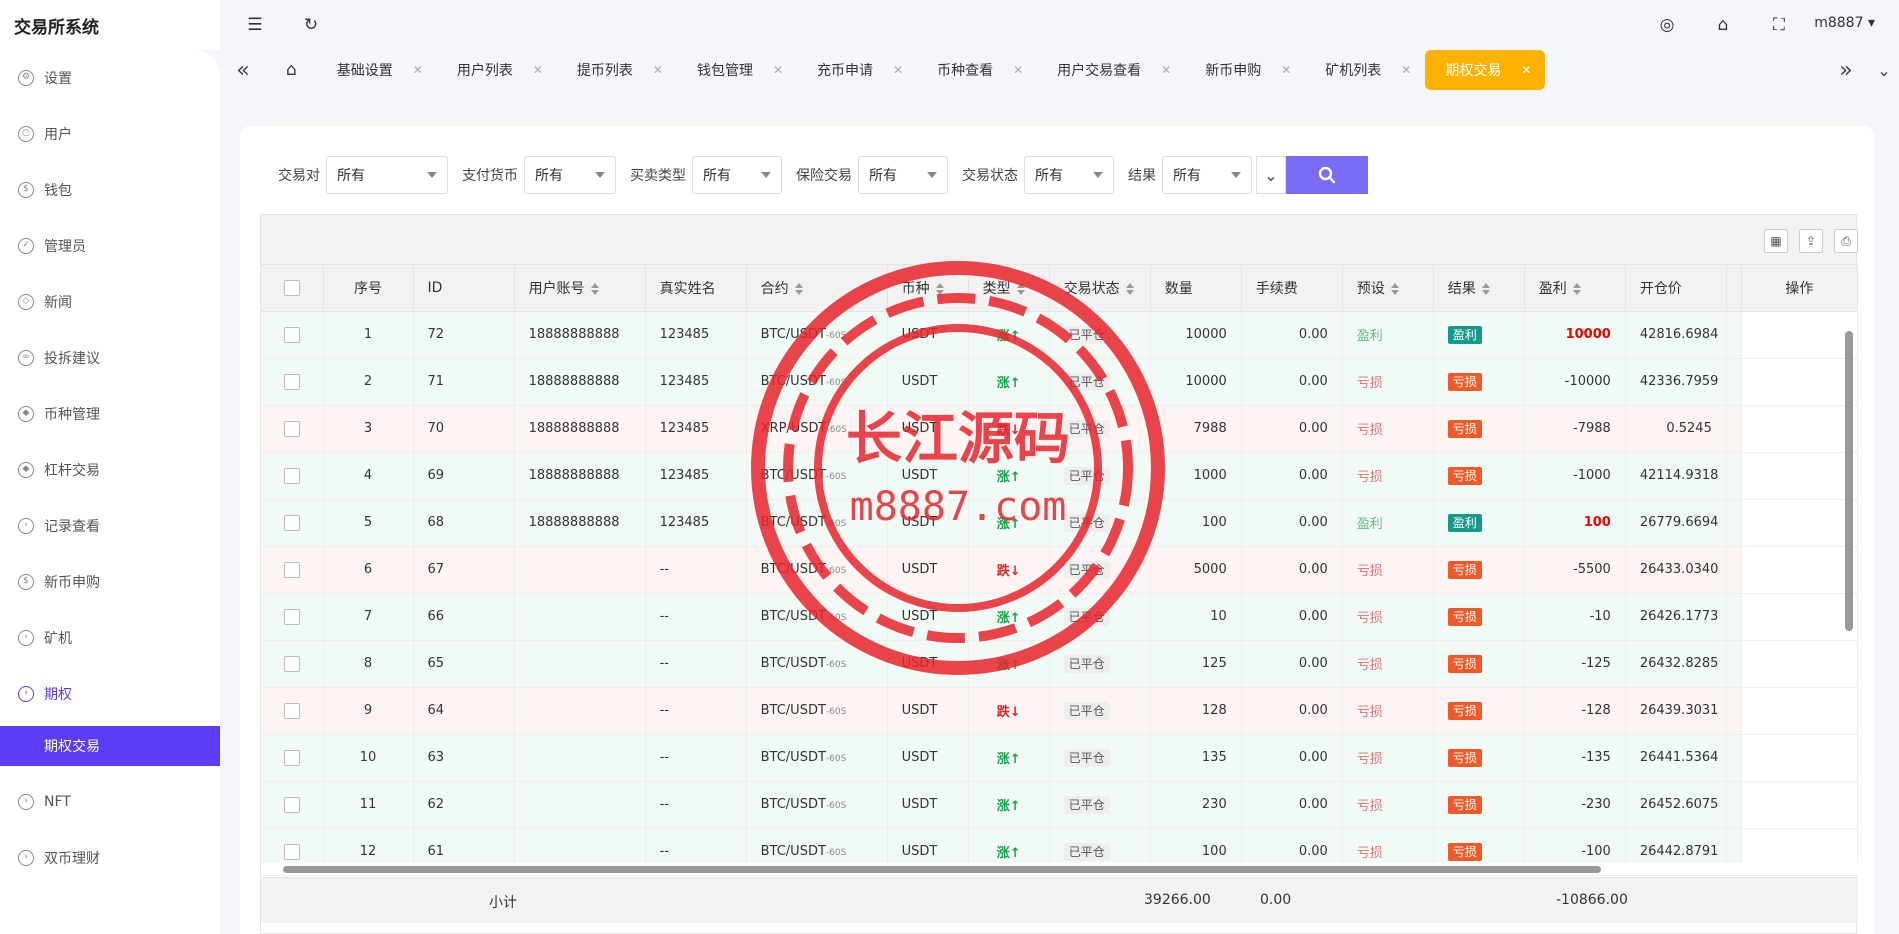  What do you see at coordinates (110, 582) in the screenshot?
I see `sidebar-item: $ 新币申购` at bounding box center [110, 582].